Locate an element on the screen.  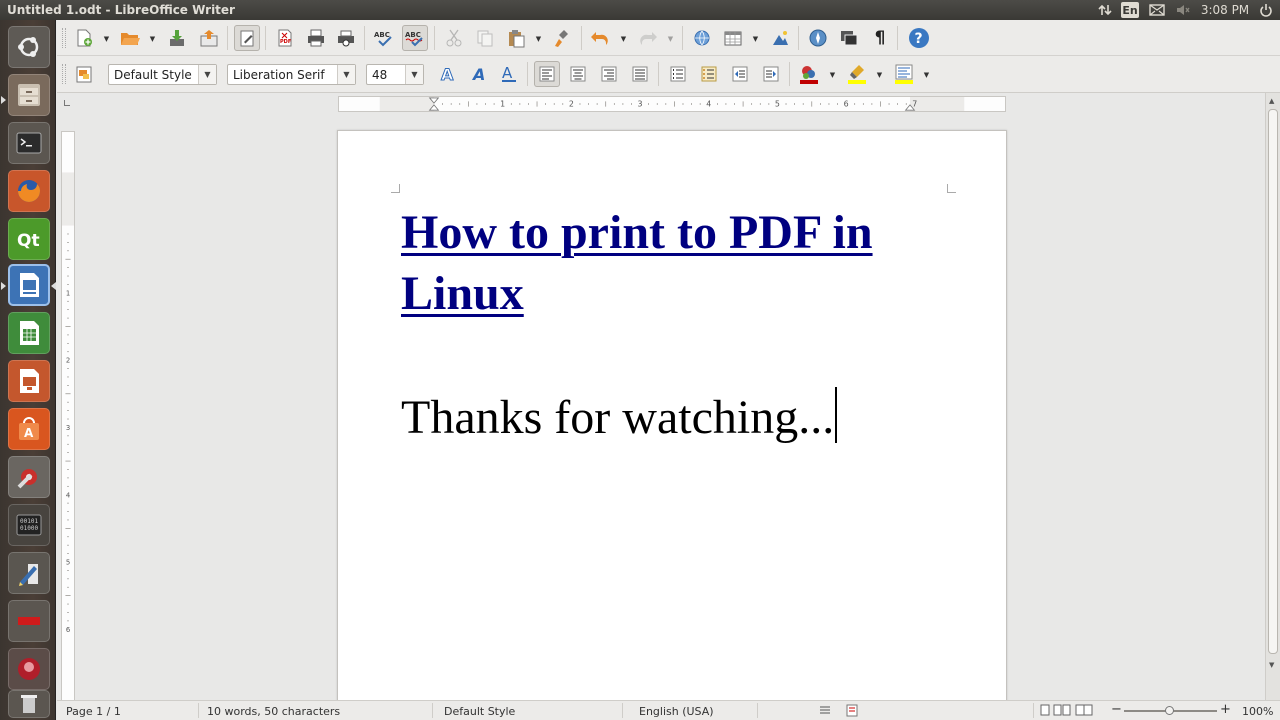
undo-dropdown: ▼ is located at coordinates (623, 39).